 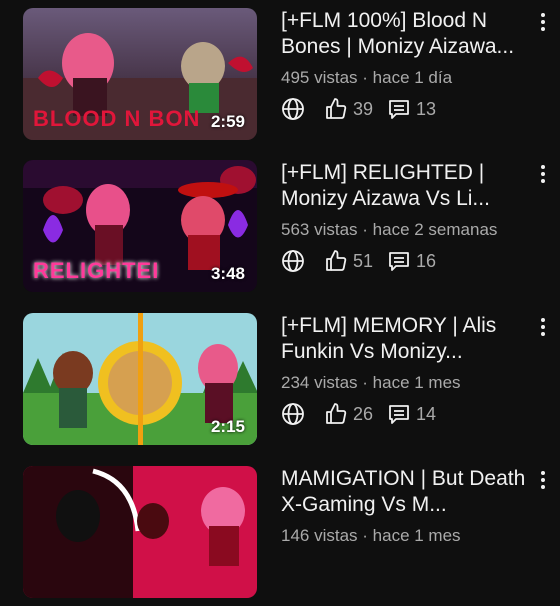 I want to click on video-stats: 39 13, so click(x=406, y=109).